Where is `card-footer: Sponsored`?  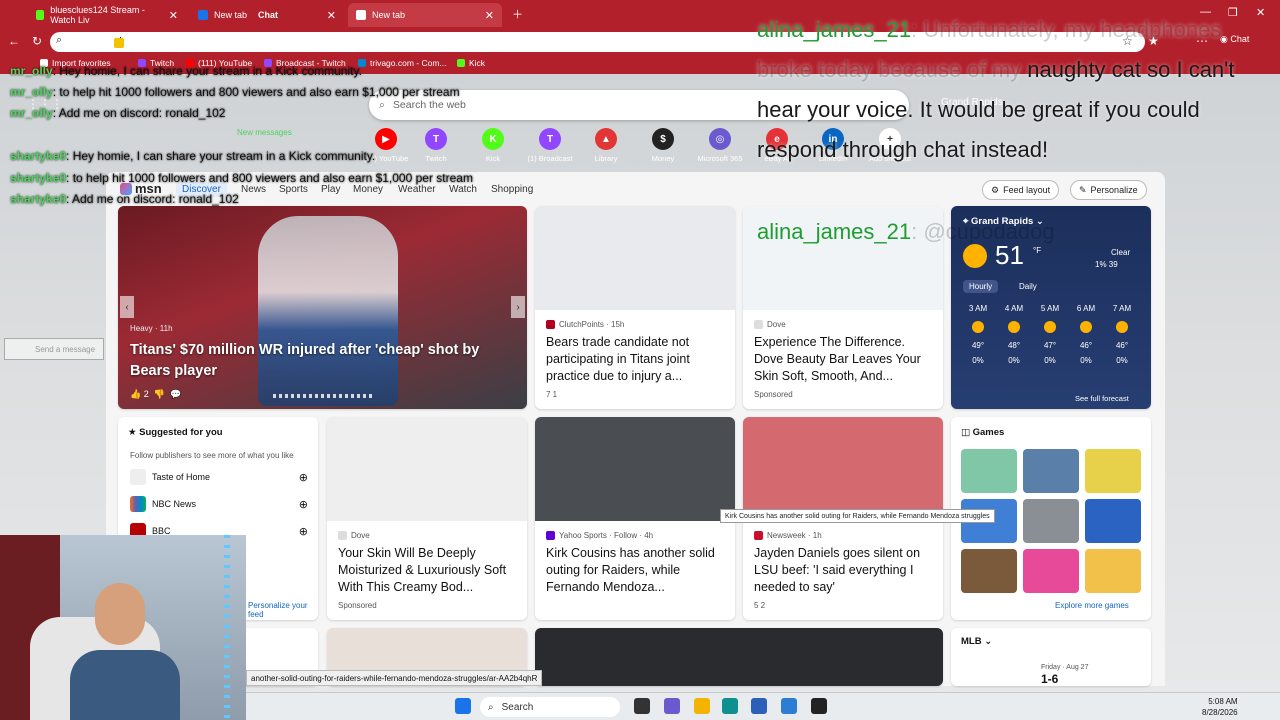
card-footer: Sponsored is located at coordinates (773, 394).